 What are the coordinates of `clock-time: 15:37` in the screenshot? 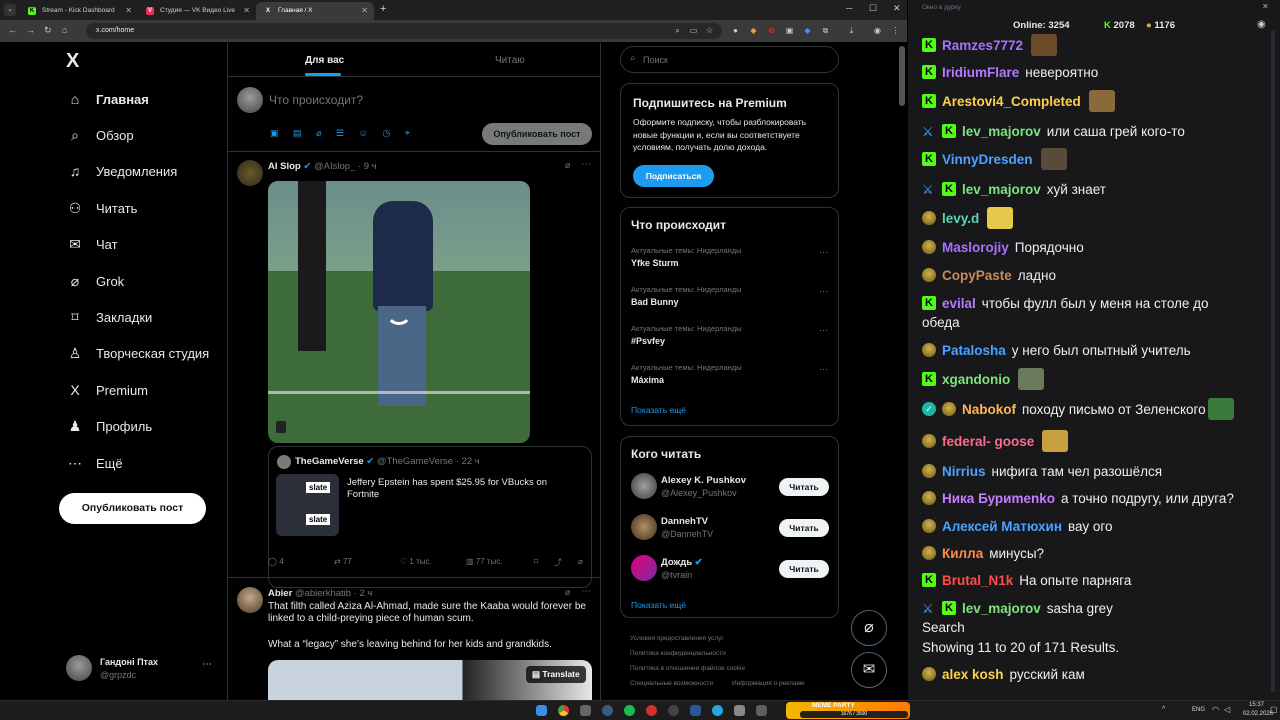 It's located at (1256, 705).